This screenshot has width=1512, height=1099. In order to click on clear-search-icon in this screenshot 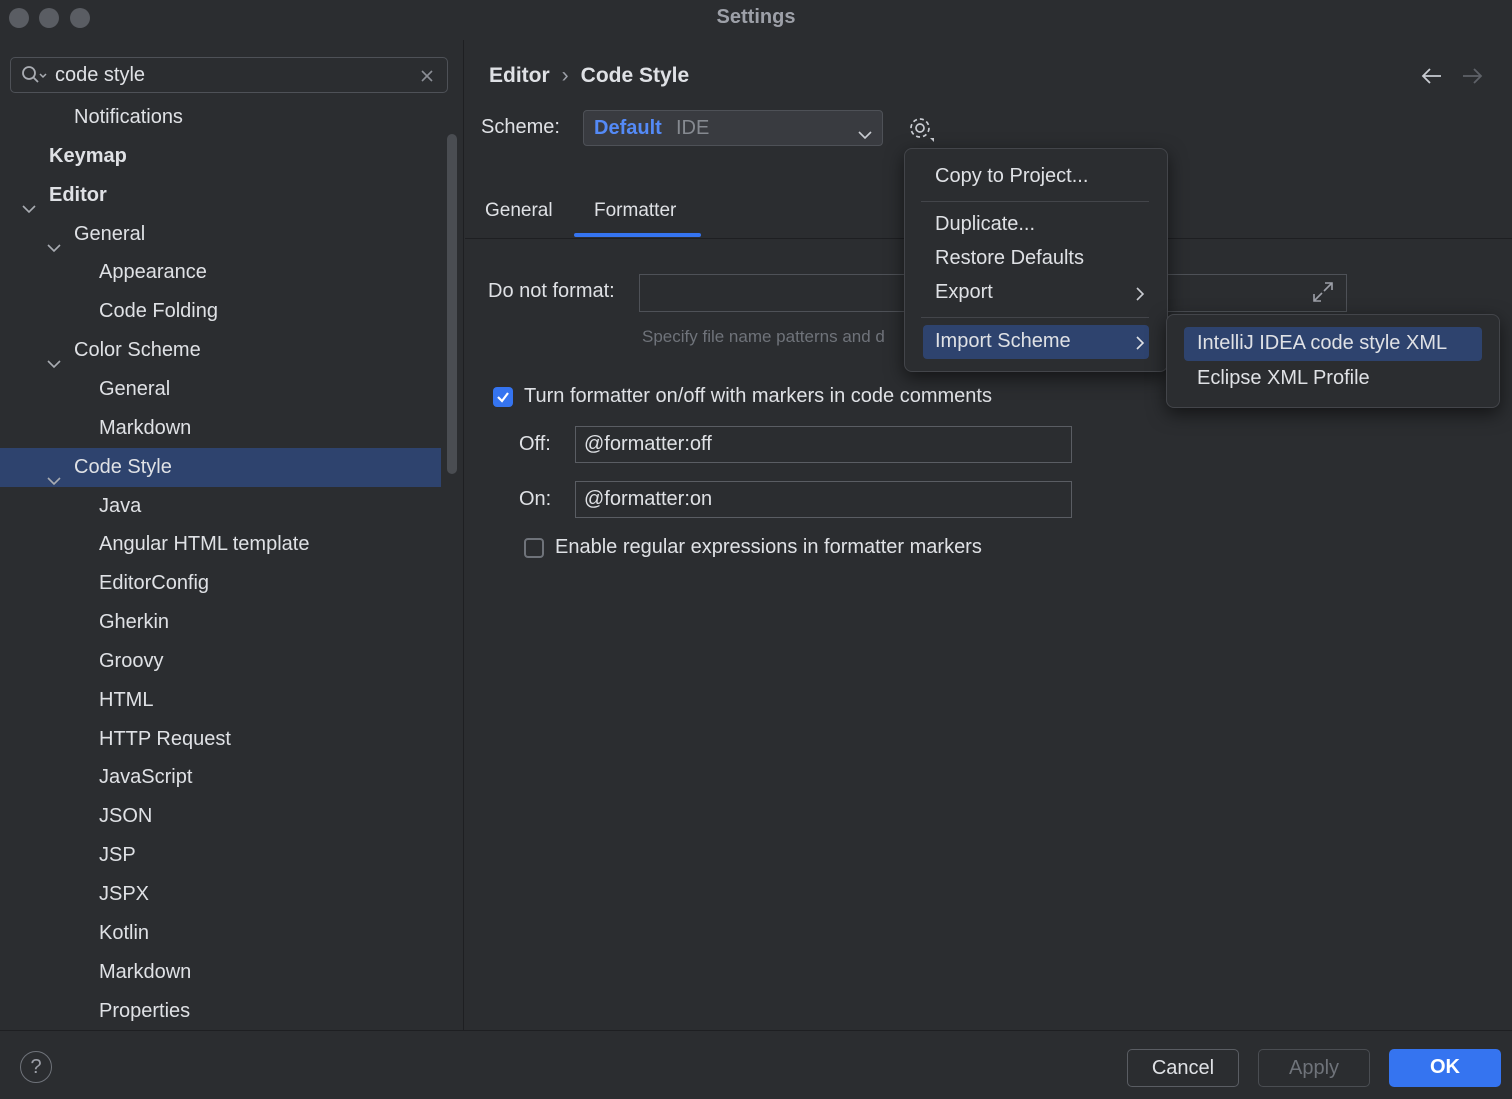, I will do `click(427, 78)`.